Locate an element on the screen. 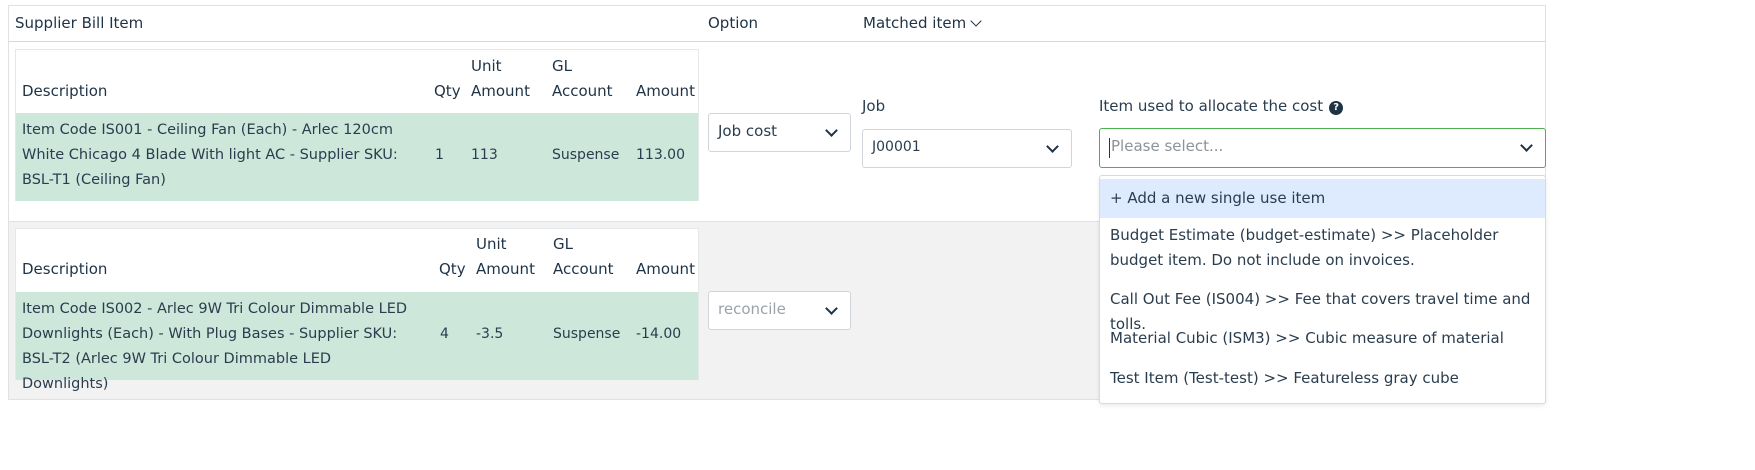 The image size is (1755, 470). job-select: J00001 is located at coordinates (967, 148).